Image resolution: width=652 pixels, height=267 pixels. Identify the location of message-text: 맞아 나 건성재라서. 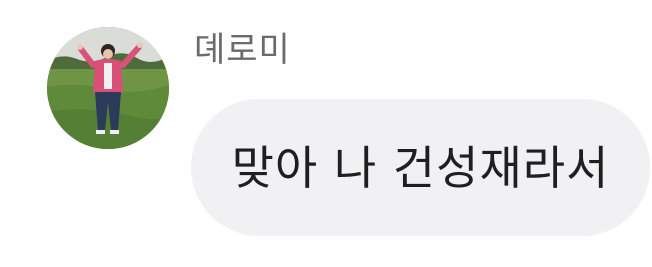
(420, 167).